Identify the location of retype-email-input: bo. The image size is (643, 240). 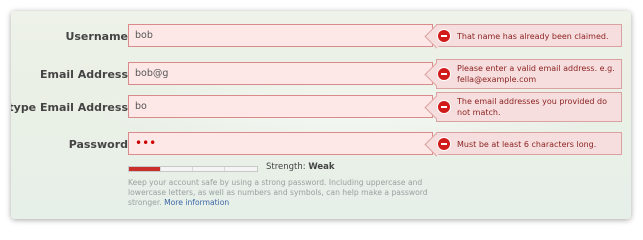
(280, 106).